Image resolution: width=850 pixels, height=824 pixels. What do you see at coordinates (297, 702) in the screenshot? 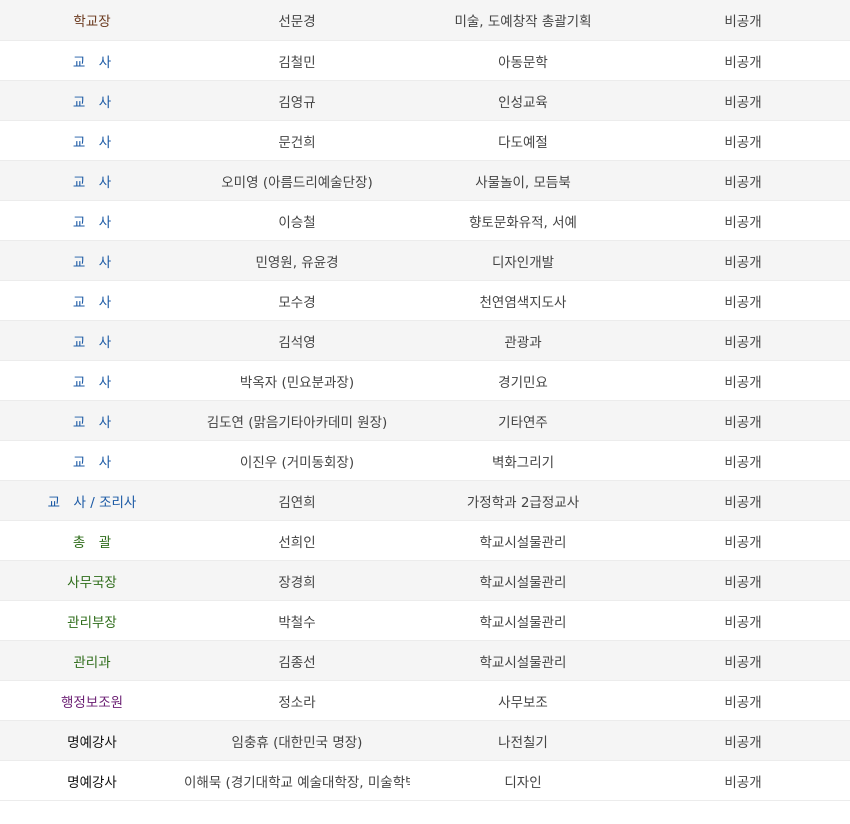
I see `name-cell: 정소라` at bounding box center [297, 702].